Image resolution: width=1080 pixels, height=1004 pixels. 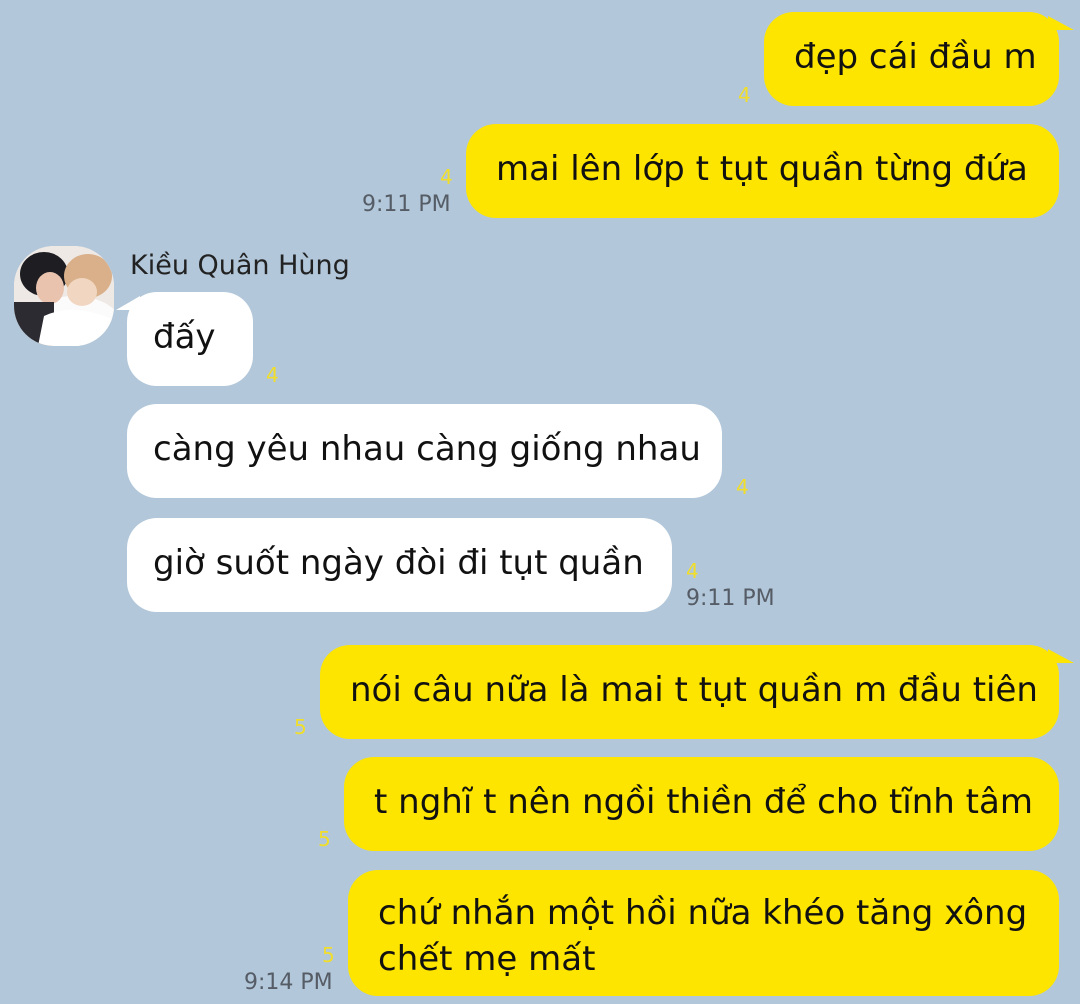 I want to click on message-bubble-mine: t nghĩ t nên ngồi thiền để cho tĩnh tâm, so click(x=701, y=804).